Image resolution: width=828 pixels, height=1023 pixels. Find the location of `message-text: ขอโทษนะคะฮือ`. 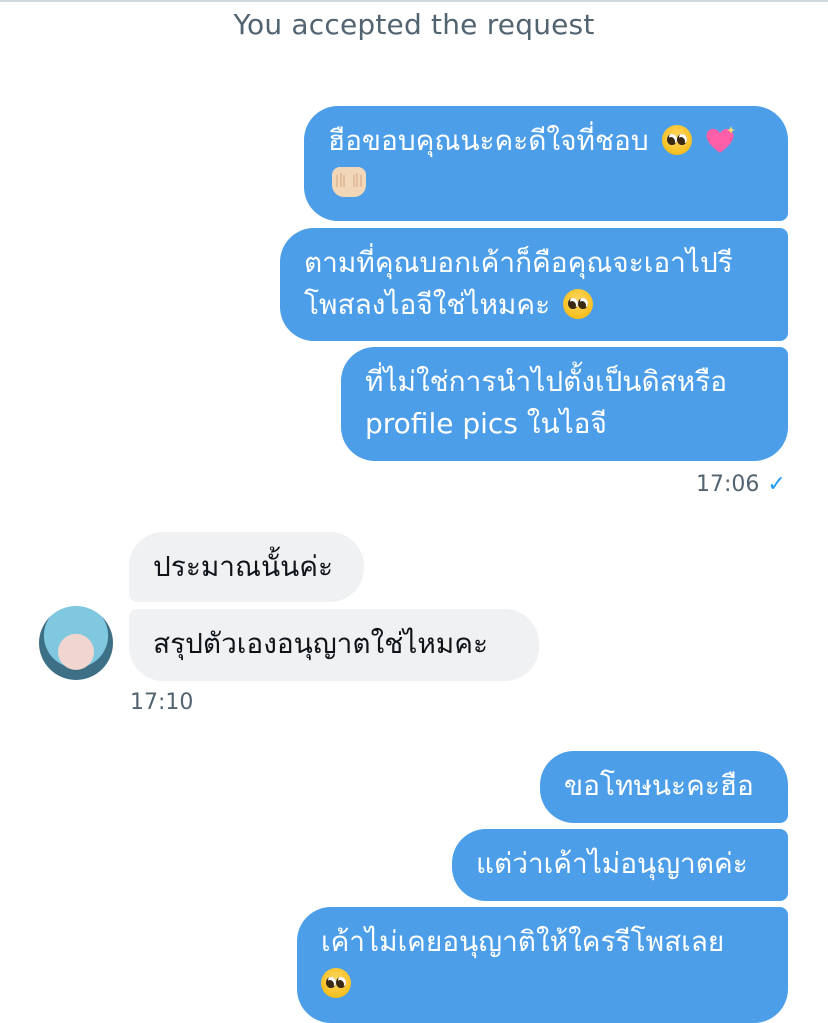

message-text: ขอโทษนะคะฮือ is located at coordinates (659, 785).